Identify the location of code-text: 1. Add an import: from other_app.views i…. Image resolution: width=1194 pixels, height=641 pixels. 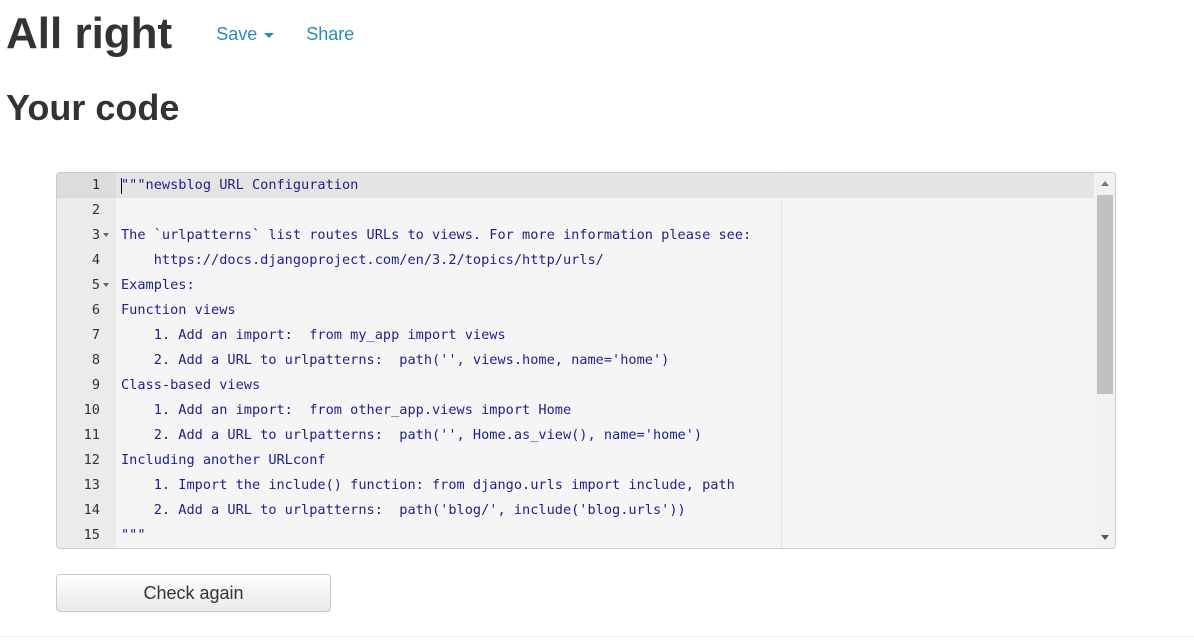
(346, 410).